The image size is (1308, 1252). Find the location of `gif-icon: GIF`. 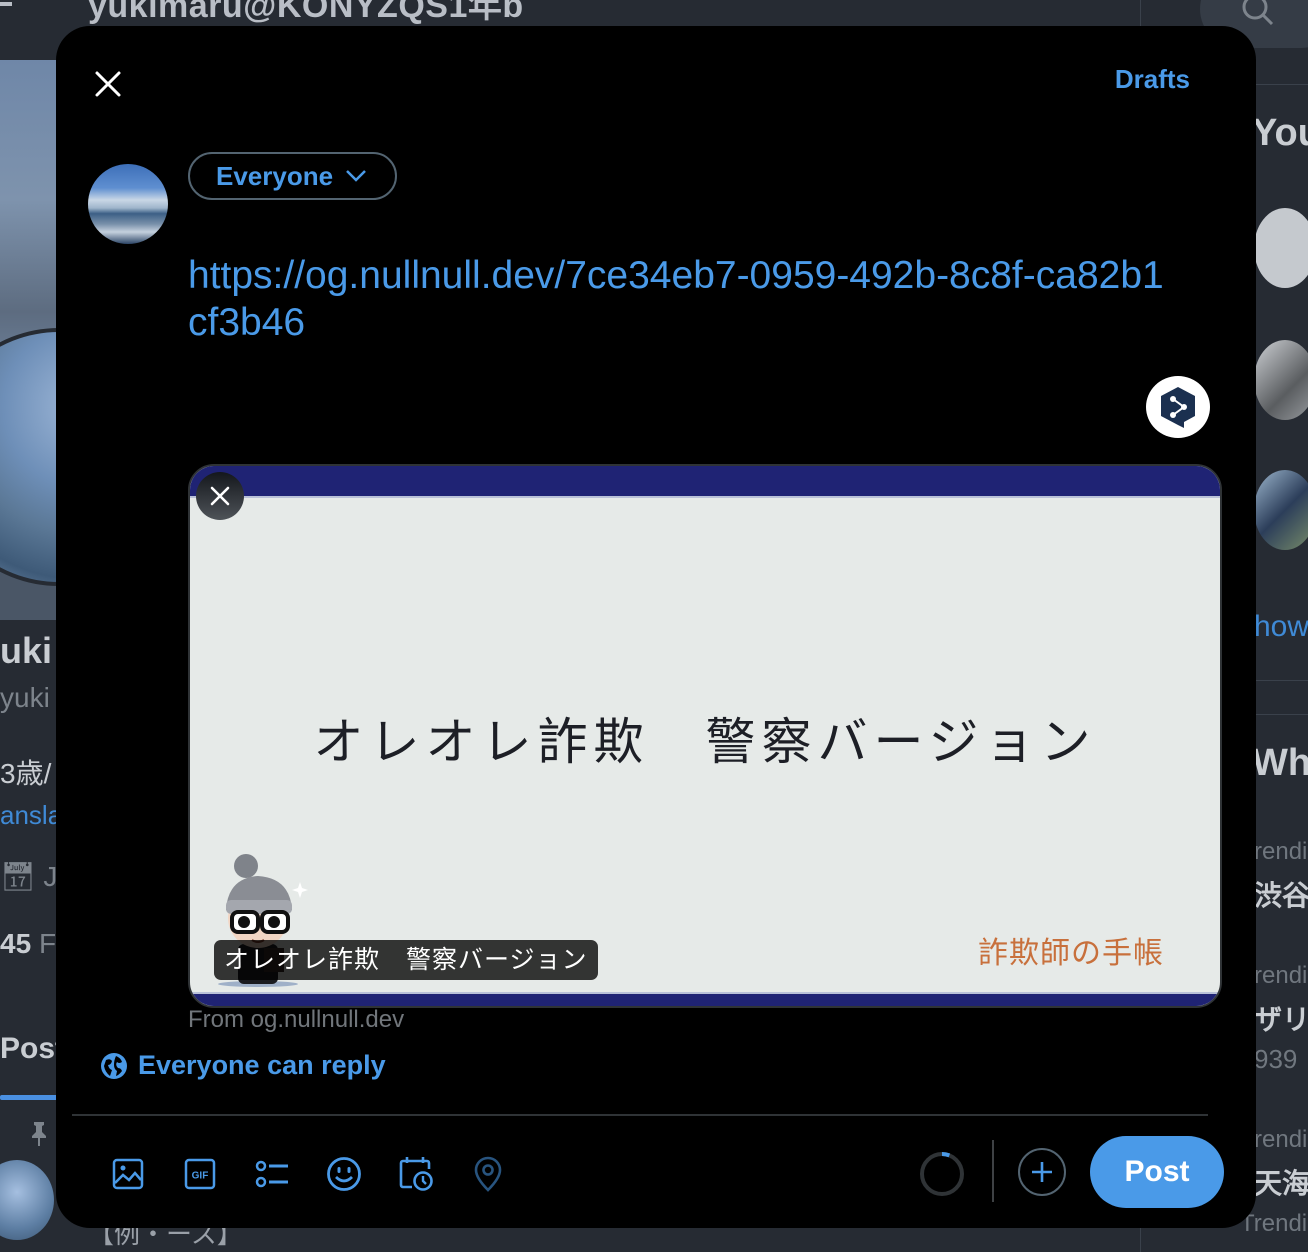

gif-icon: GIF is located at coordinates (200, 1174).